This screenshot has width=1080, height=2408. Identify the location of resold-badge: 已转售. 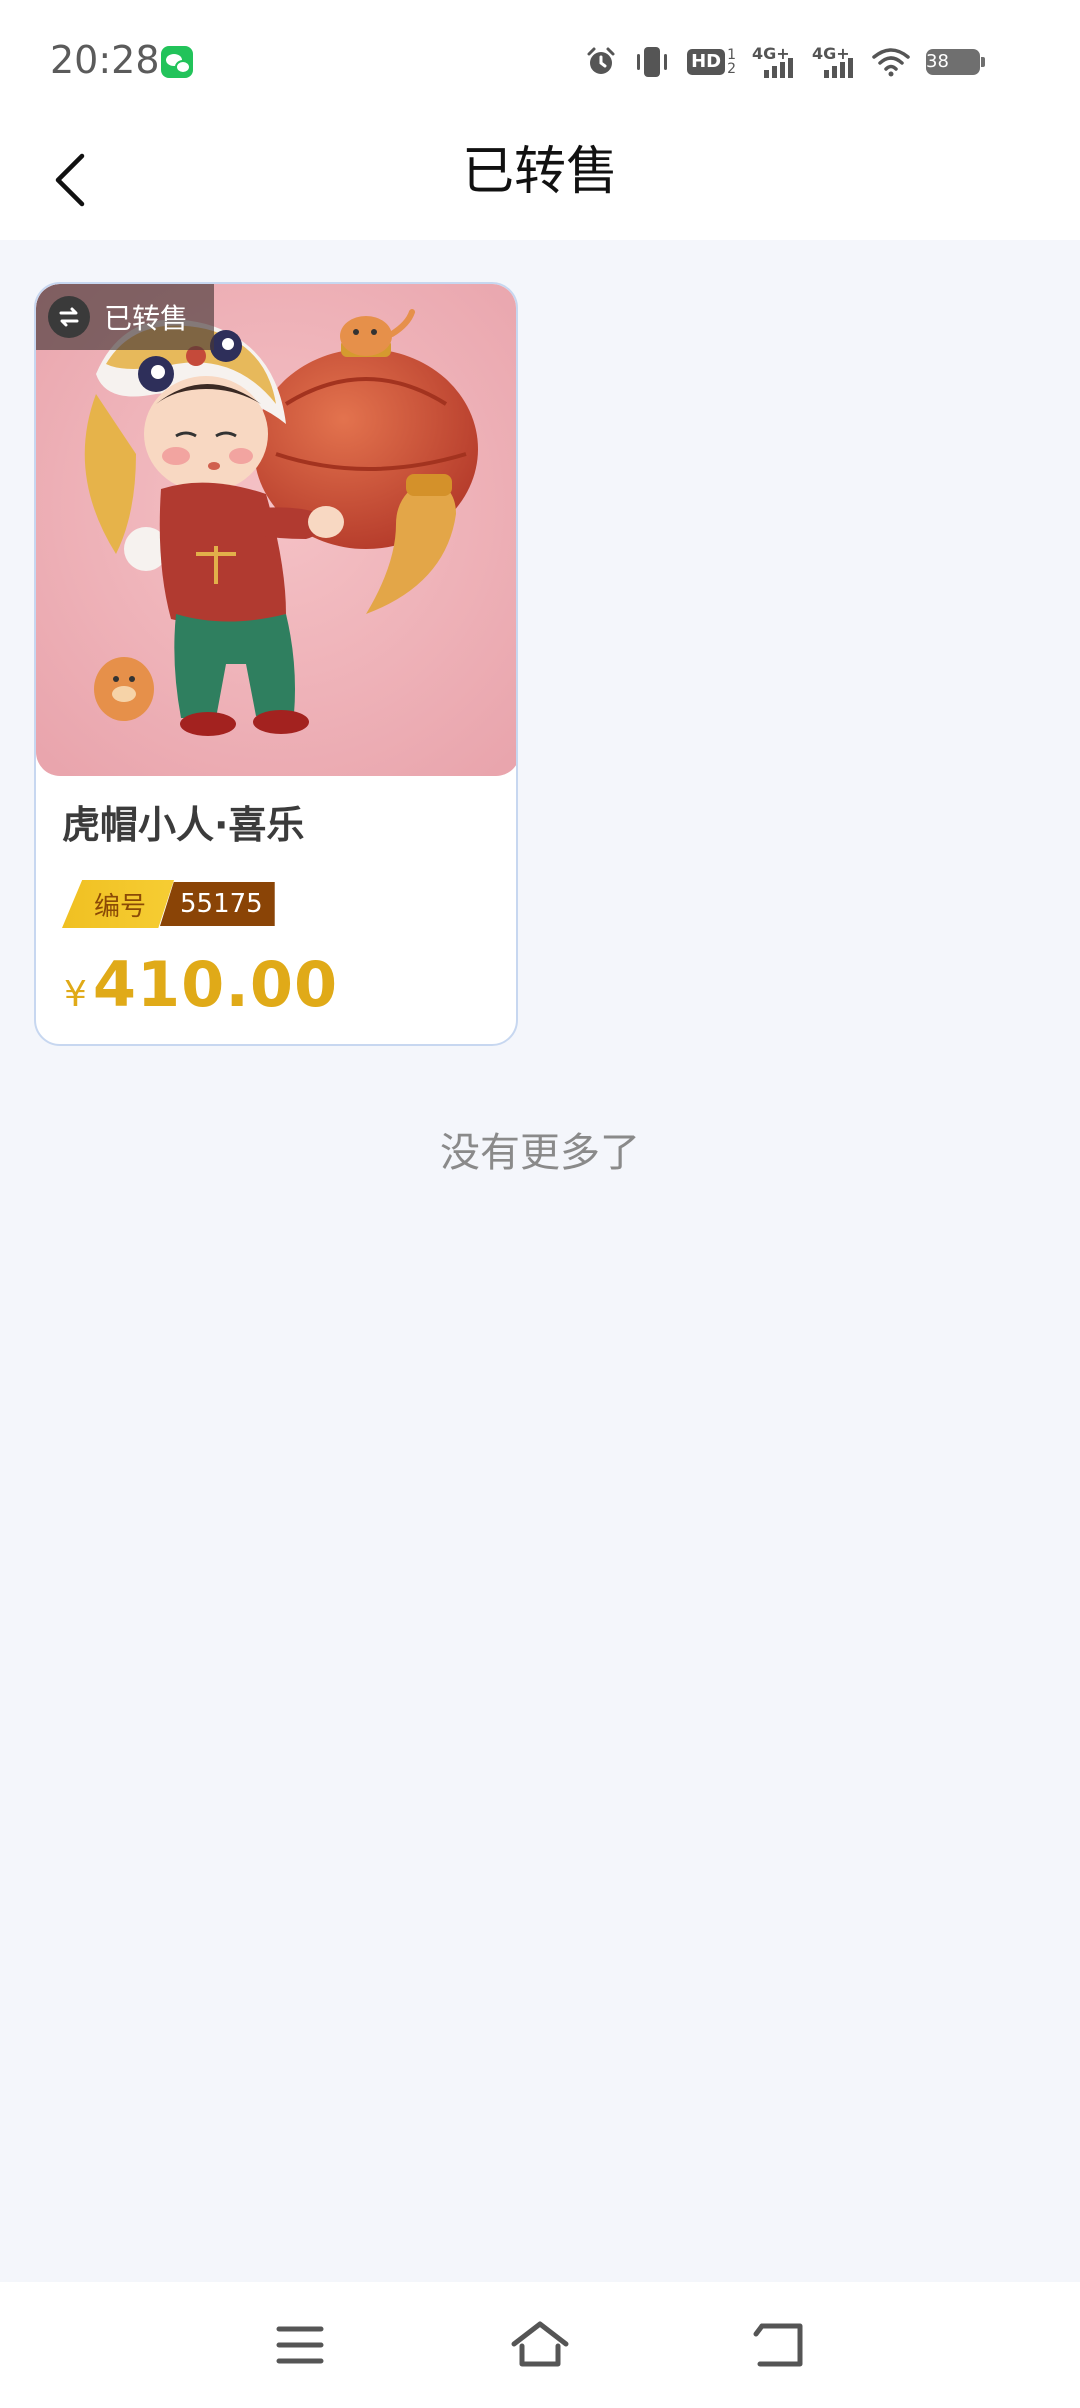
(125, 317).